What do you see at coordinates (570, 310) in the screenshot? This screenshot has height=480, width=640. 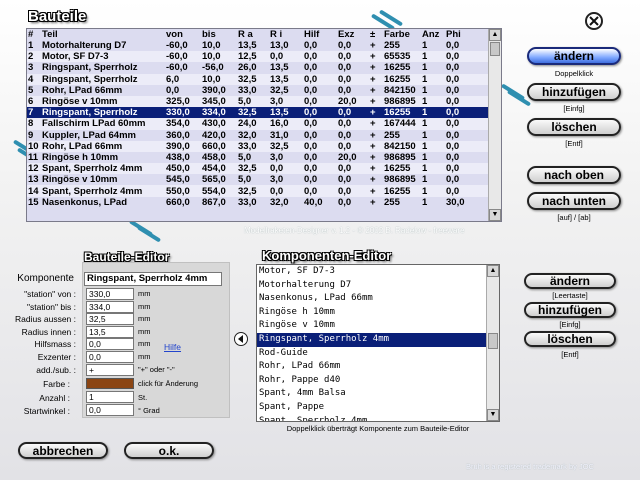 I see `komp-add-button: hinzufügen` at bounding box center [570, 310].